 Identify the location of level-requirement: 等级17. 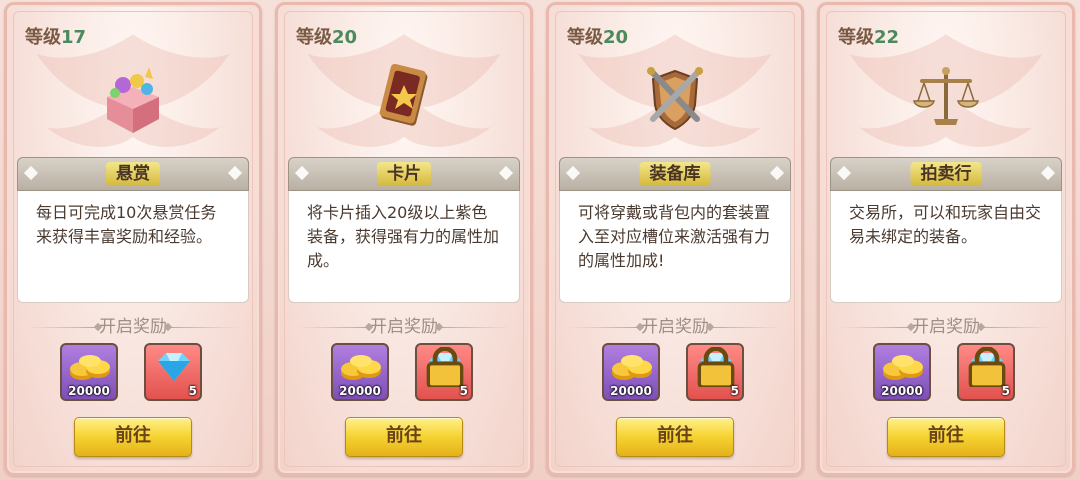
(55, 36).